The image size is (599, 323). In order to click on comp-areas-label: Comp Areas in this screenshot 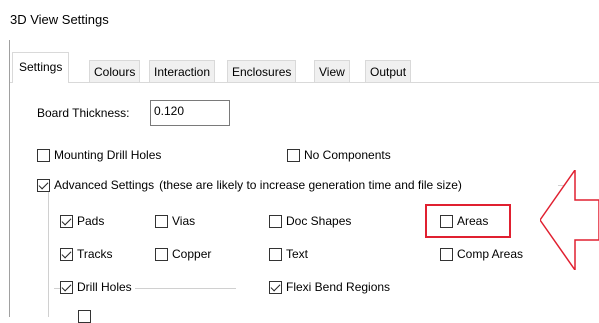, I will do `click(490, 254)`.